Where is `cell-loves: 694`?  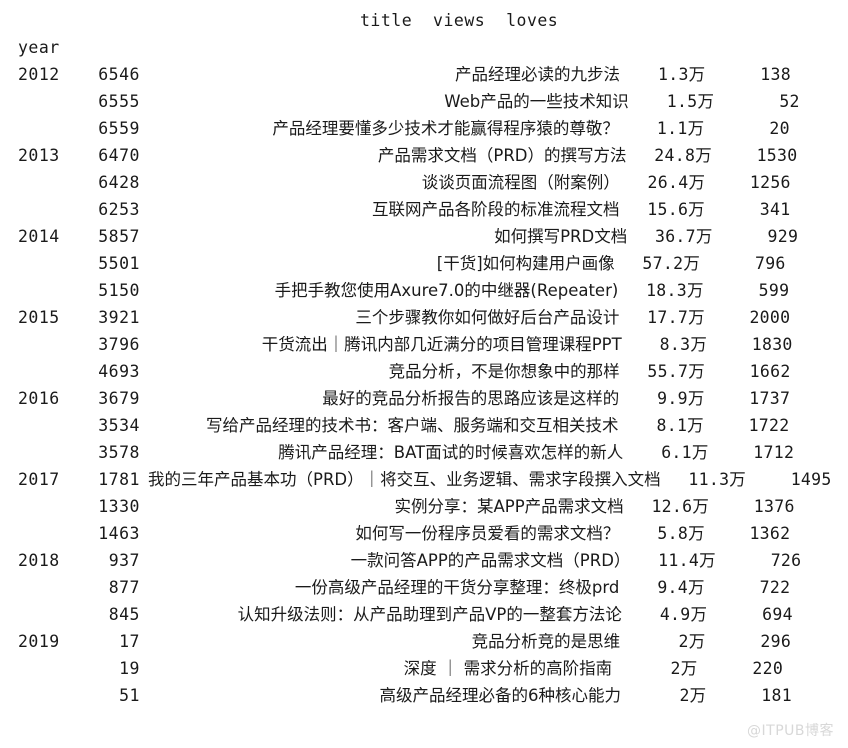
cell-loves: 694 is located at coordinates (777, 614).